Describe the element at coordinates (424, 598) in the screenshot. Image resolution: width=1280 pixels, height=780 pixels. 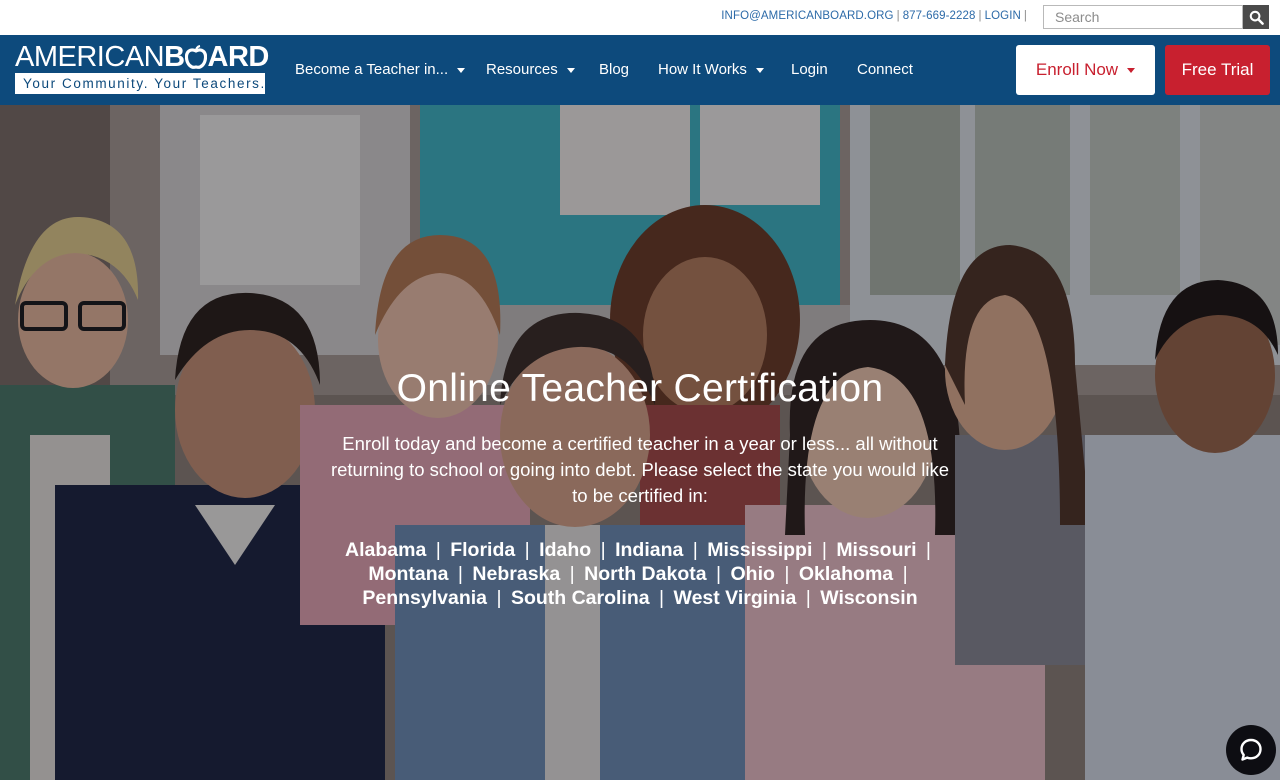
I see `state-link: Pennsylvania` at that location.